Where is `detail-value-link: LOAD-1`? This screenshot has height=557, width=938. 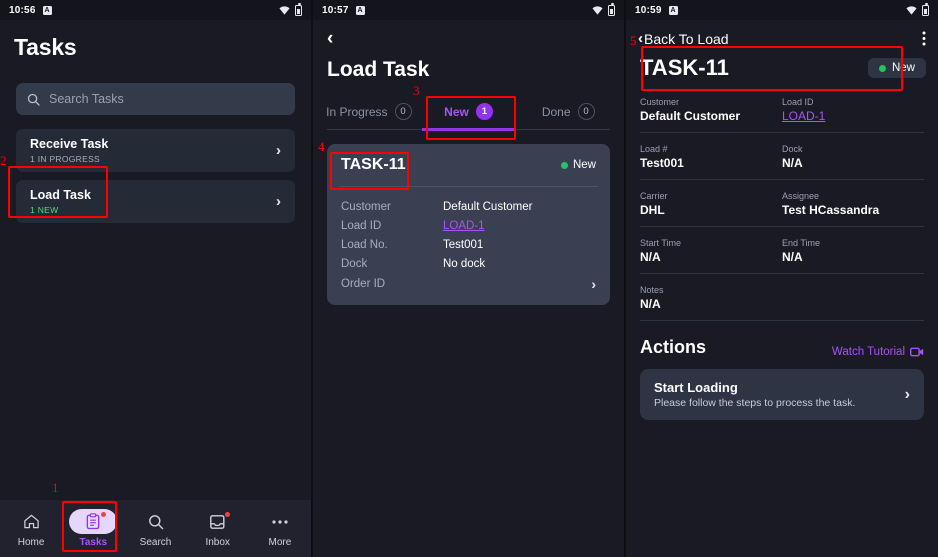
detail-value-link: LOAD-1 is located at coordinates (464, 226).